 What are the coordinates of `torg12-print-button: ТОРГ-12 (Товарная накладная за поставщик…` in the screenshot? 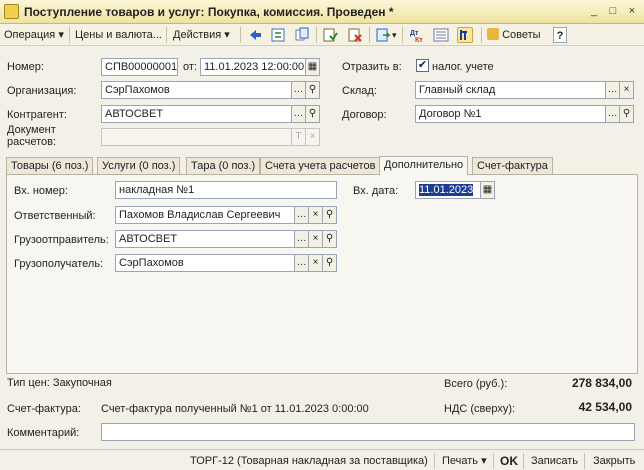 It's located at (309, 461).